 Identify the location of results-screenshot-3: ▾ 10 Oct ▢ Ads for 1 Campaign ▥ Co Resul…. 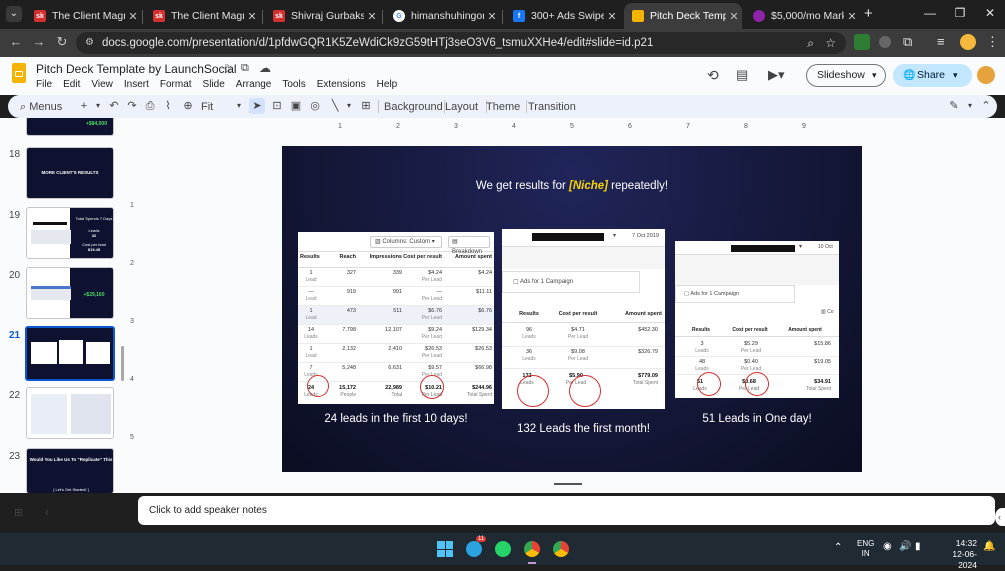
(757, 319).